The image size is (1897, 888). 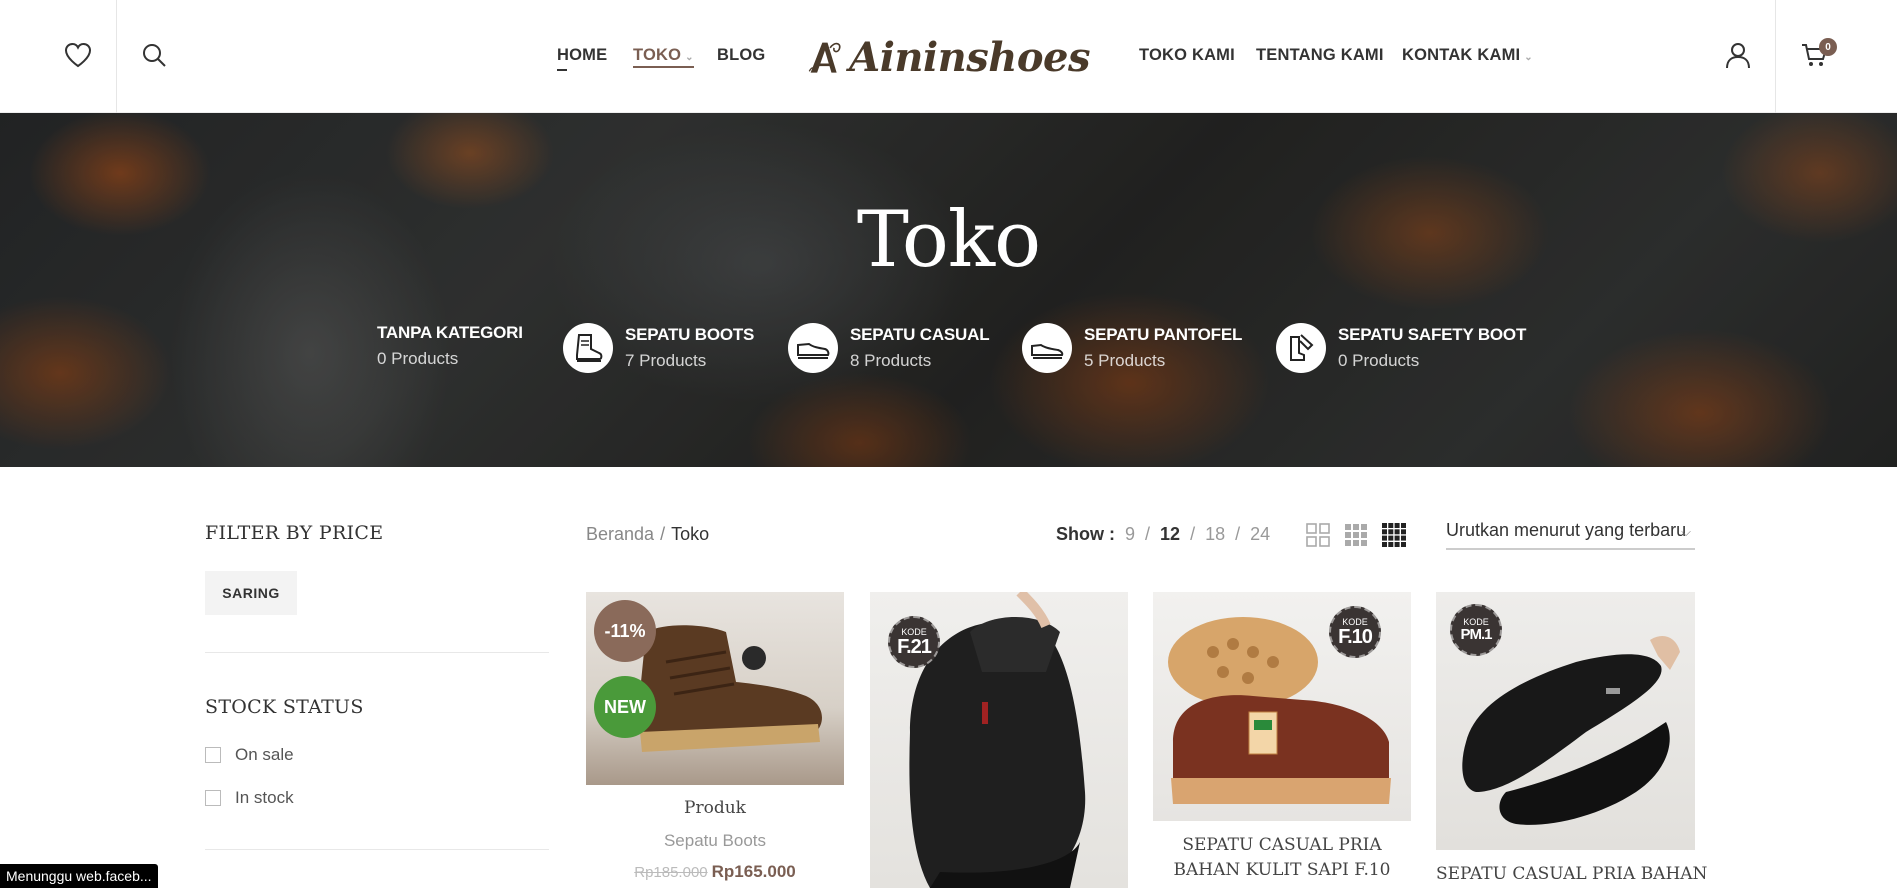 I want to click on category-name: SEPATU SAFETY BOOT, so click(x=1432, y=334).